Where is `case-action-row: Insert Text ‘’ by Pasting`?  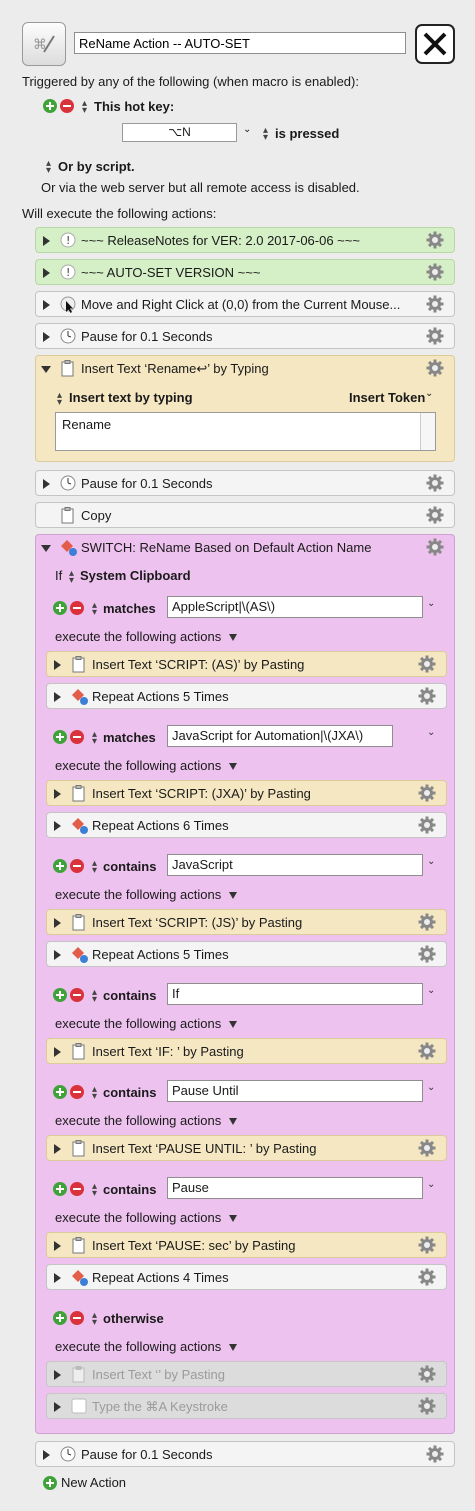 case-action-row: Insert Text ‘’ by Pasting is located at coordinates (246, 1374).